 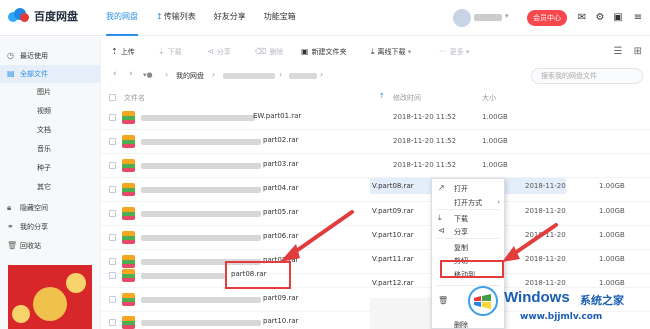 What do you see at coordinates (280, 18) in the screenshot?
I see `tab-toolbox: 功能宝箱` at bounding box center [280, 18].